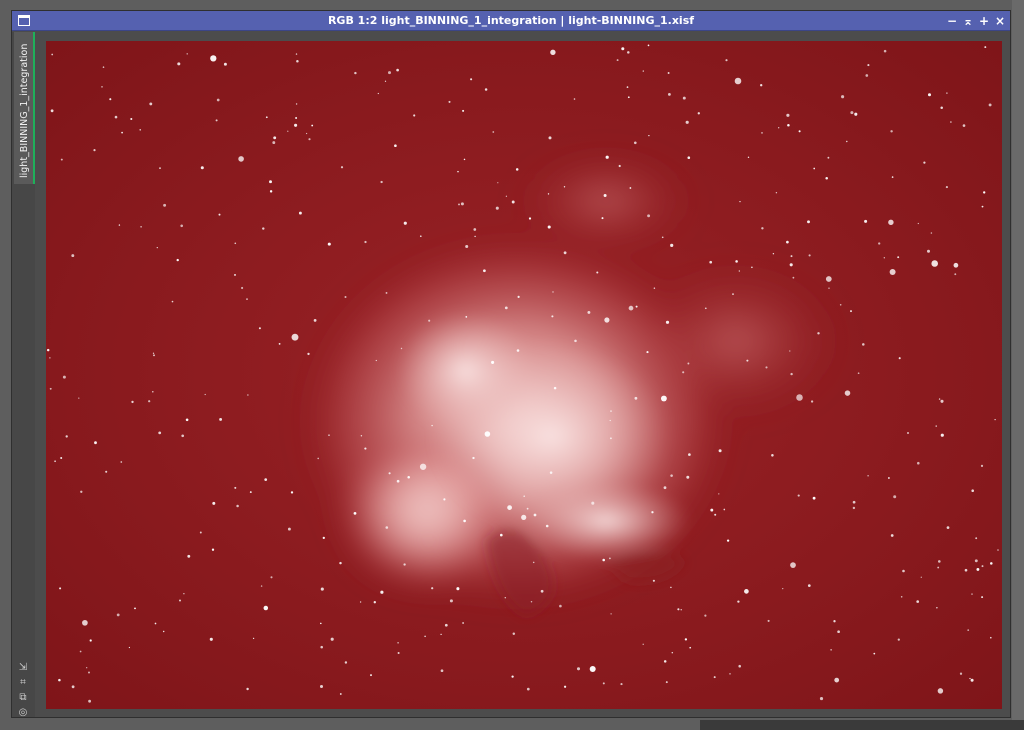  Describe the element at coordinates (23, 712) in the screenshot. I see `target-icon: ◎` at that location.